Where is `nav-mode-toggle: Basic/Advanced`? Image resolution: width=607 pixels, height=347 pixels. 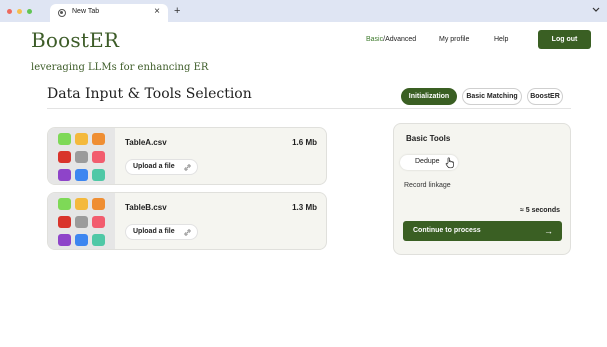
nav-mode-toggle: Basic/Advanced is located at coordinates (391, 39).